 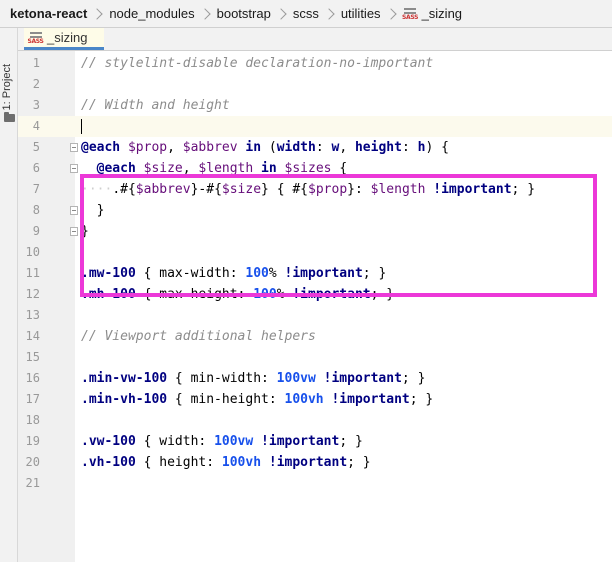 I want to click on line-number: 20, so click(x=32, y=462).